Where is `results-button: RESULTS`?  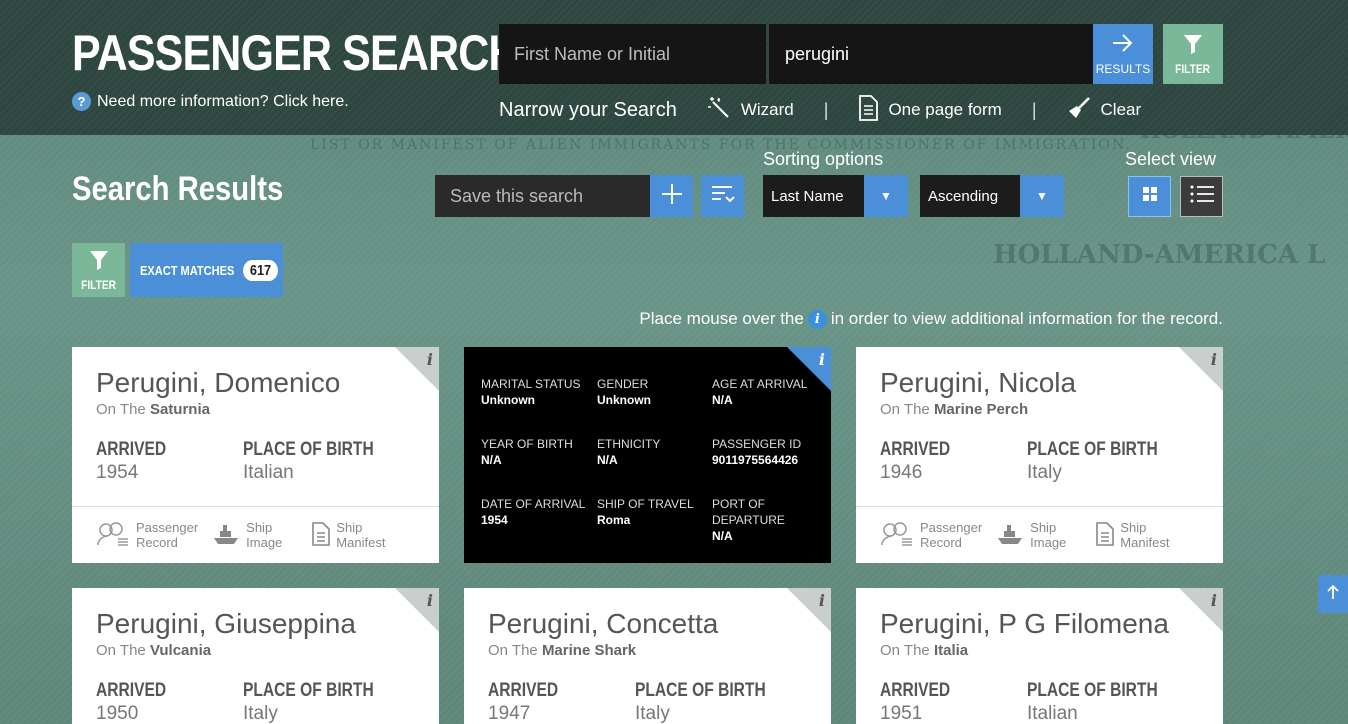
results-button: RESULTS is located at coordinates (1123, 54).